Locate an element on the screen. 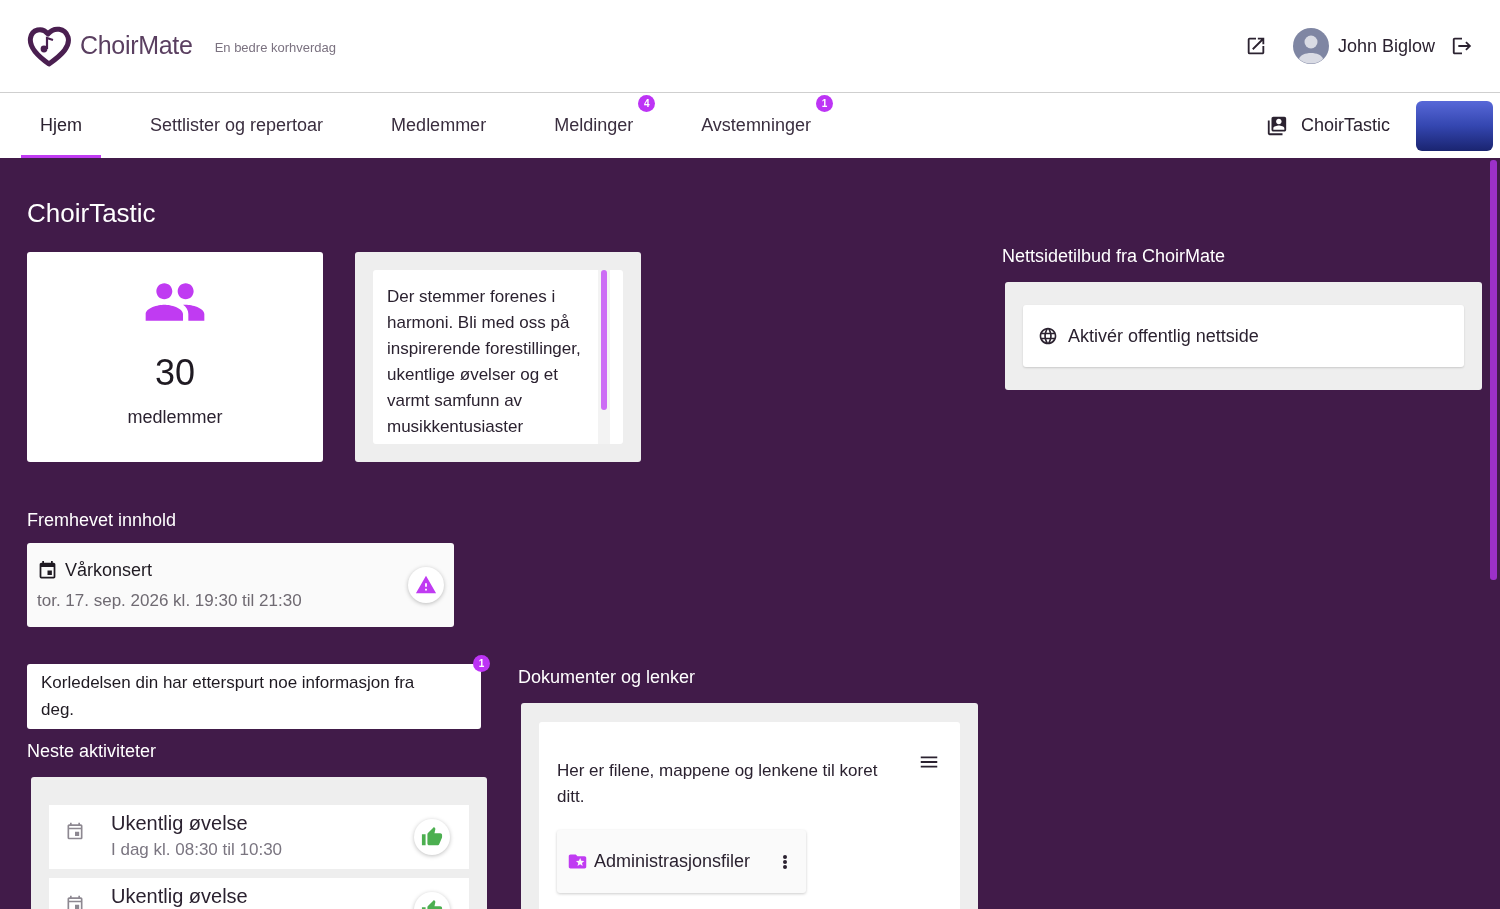 This screenshot has width=1500, height=909. featured-event-card: Vårkonsert tor. 17. sep. 2026 kl. 19:30 til 21:30 is located at coordinates (240, 585).